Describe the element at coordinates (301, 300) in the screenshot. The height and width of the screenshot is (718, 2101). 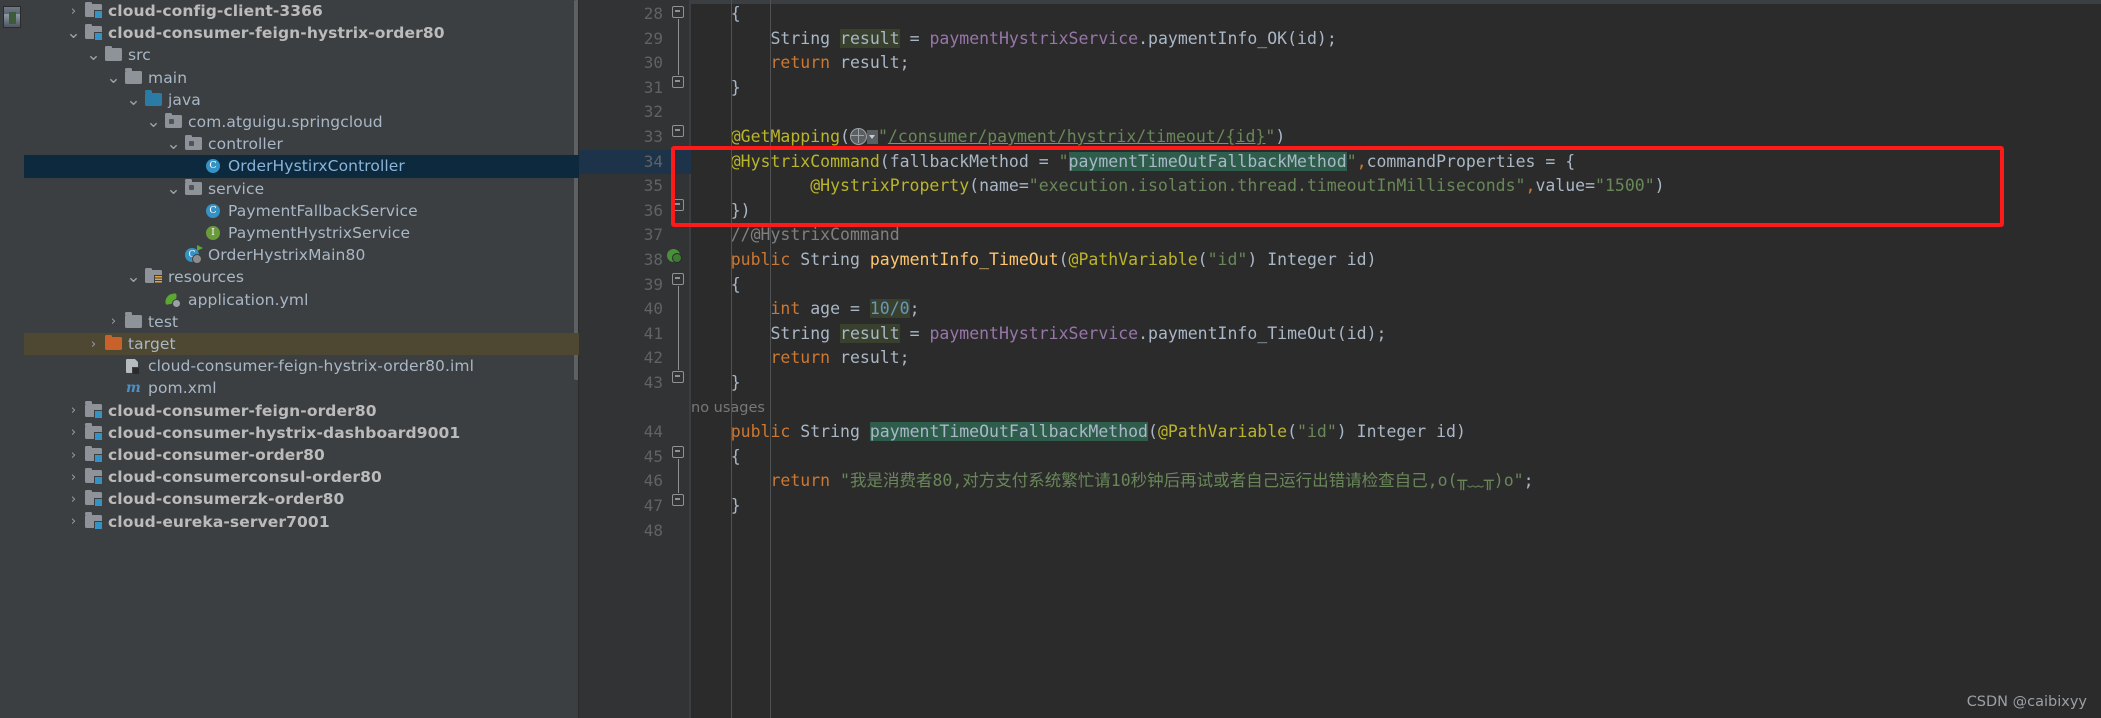
I see `tree-item-application-yml: application.yml` at that location.